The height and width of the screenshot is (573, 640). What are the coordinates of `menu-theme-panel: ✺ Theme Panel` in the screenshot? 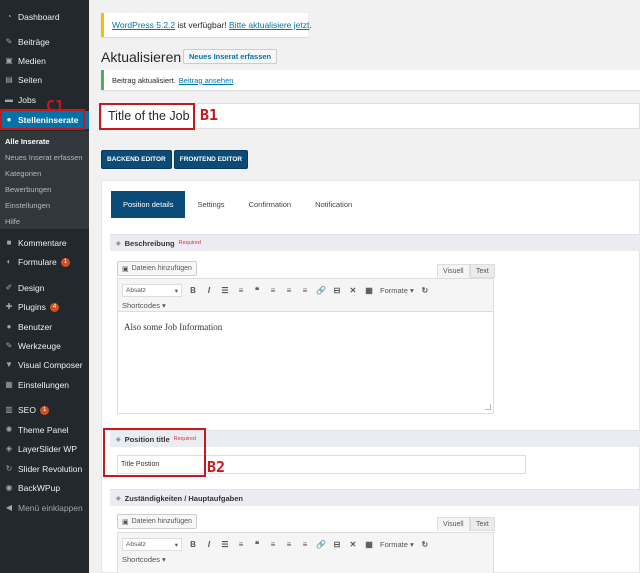 It's located at (44, 430).